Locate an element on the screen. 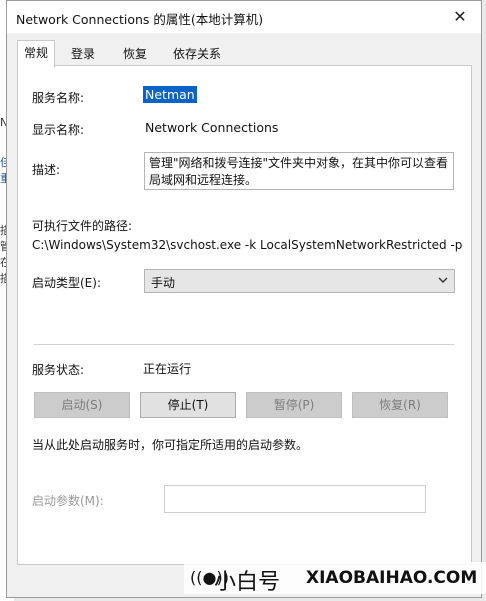 Image resolution: width=486 pixels, height=601 pixels. tab-logon: 登录 is located at coordinates (83, 54).